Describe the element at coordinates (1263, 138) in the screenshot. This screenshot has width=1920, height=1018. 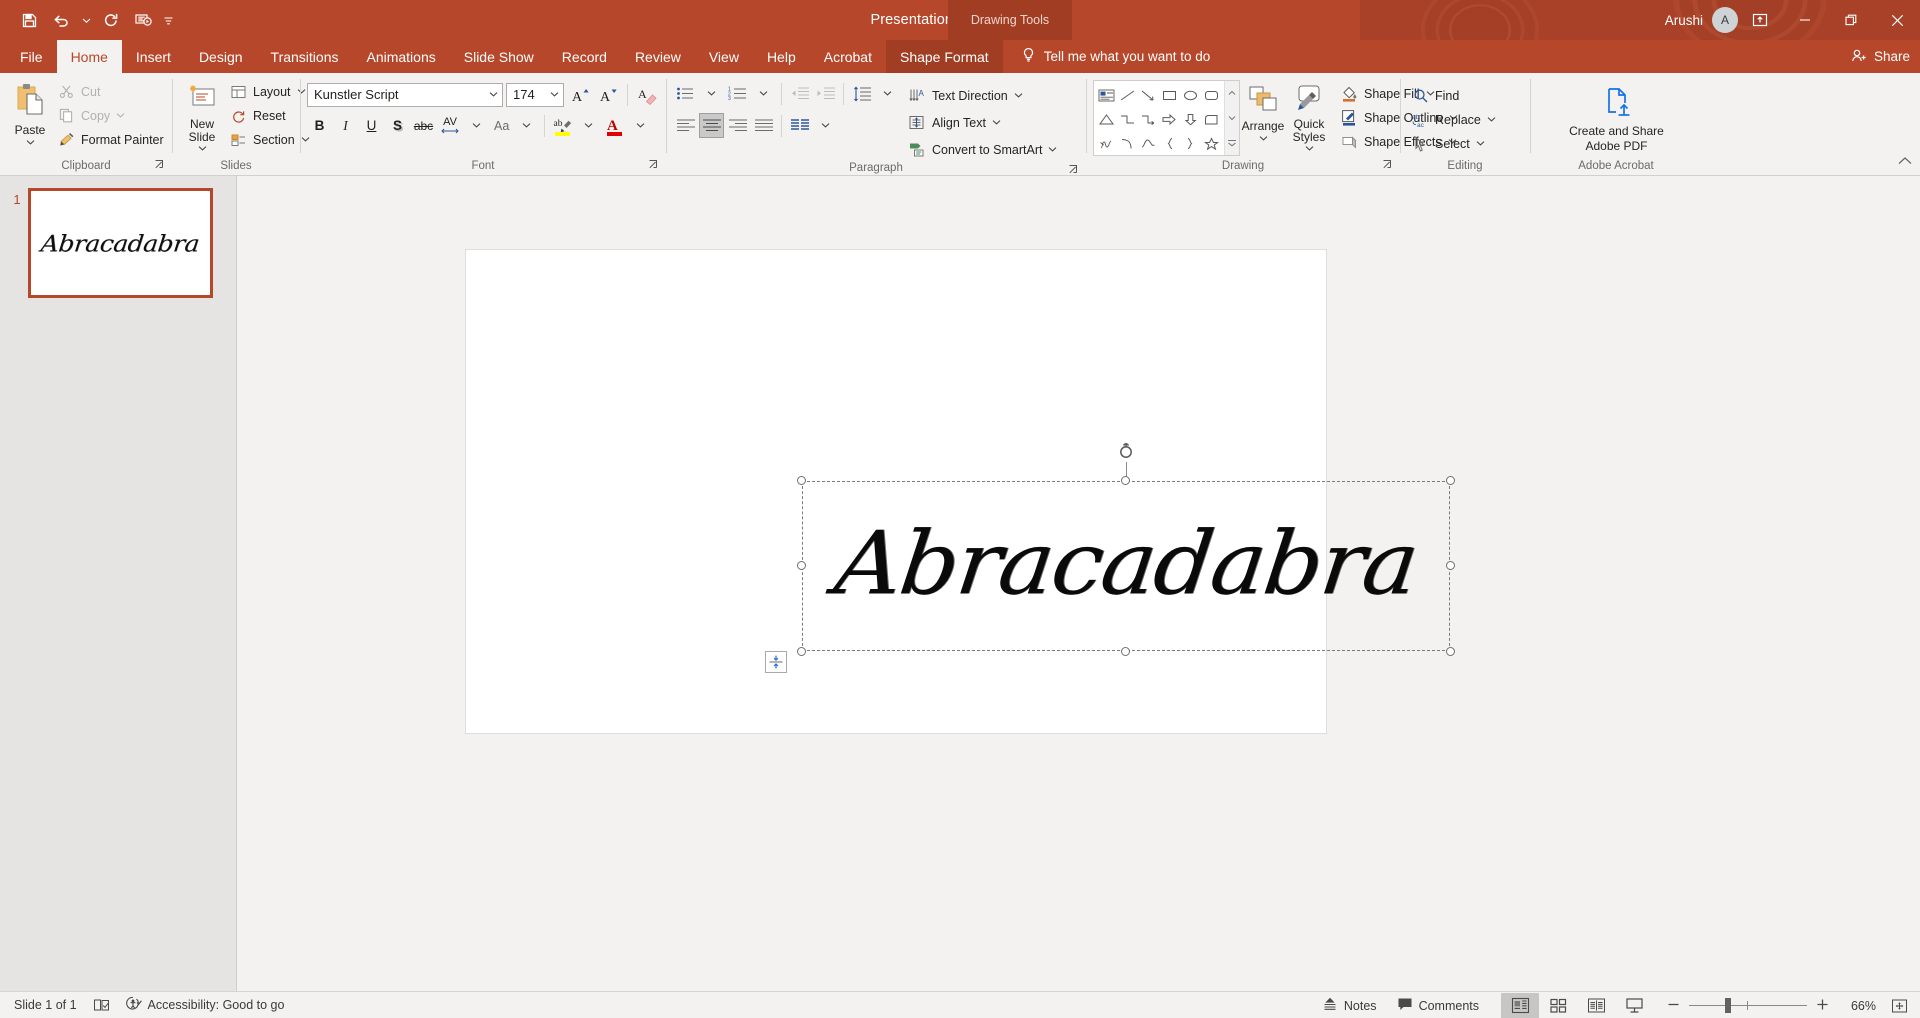
I see `arrange-chevron-down-icon` at that location.